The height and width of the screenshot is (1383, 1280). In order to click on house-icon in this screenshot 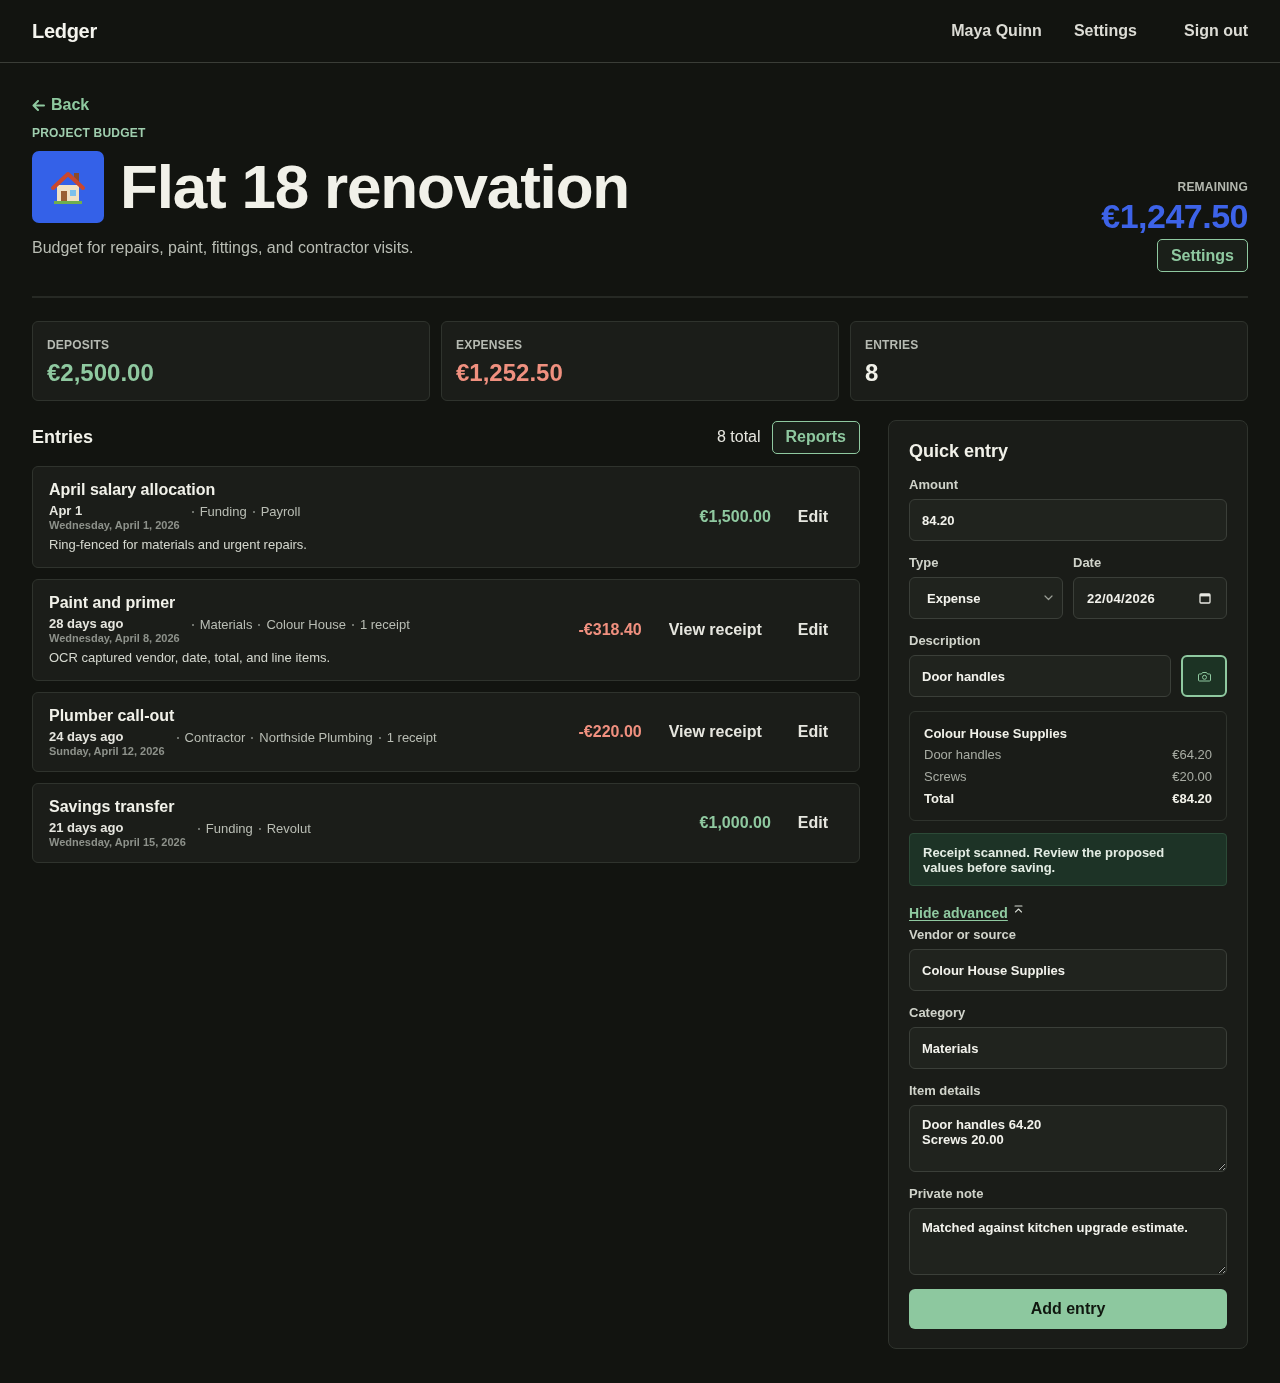, I will do `click(68, 187)`.